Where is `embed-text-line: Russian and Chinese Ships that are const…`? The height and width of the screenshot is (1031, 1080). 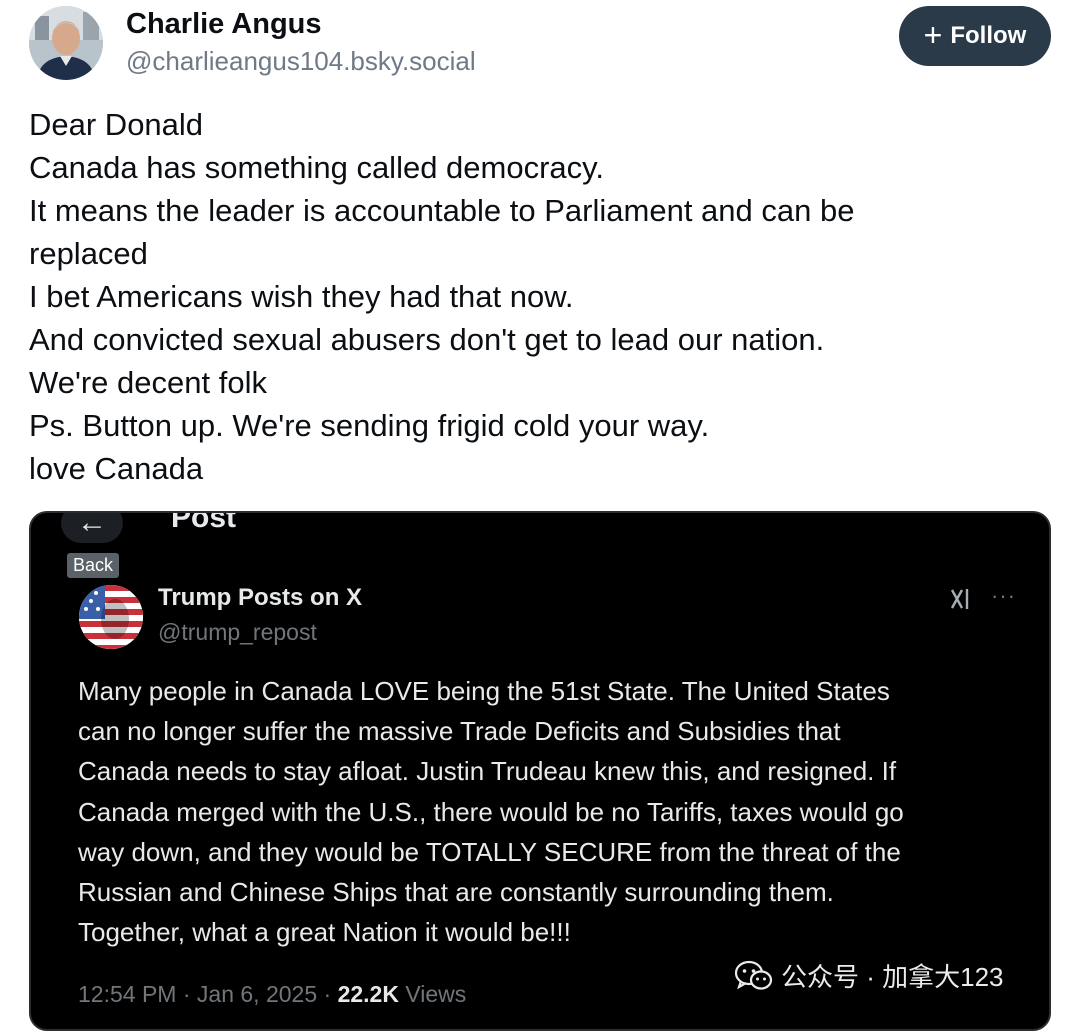 embed-text-line: Russian and Chinese Ships that are const… is located at coordinates (456, 892).